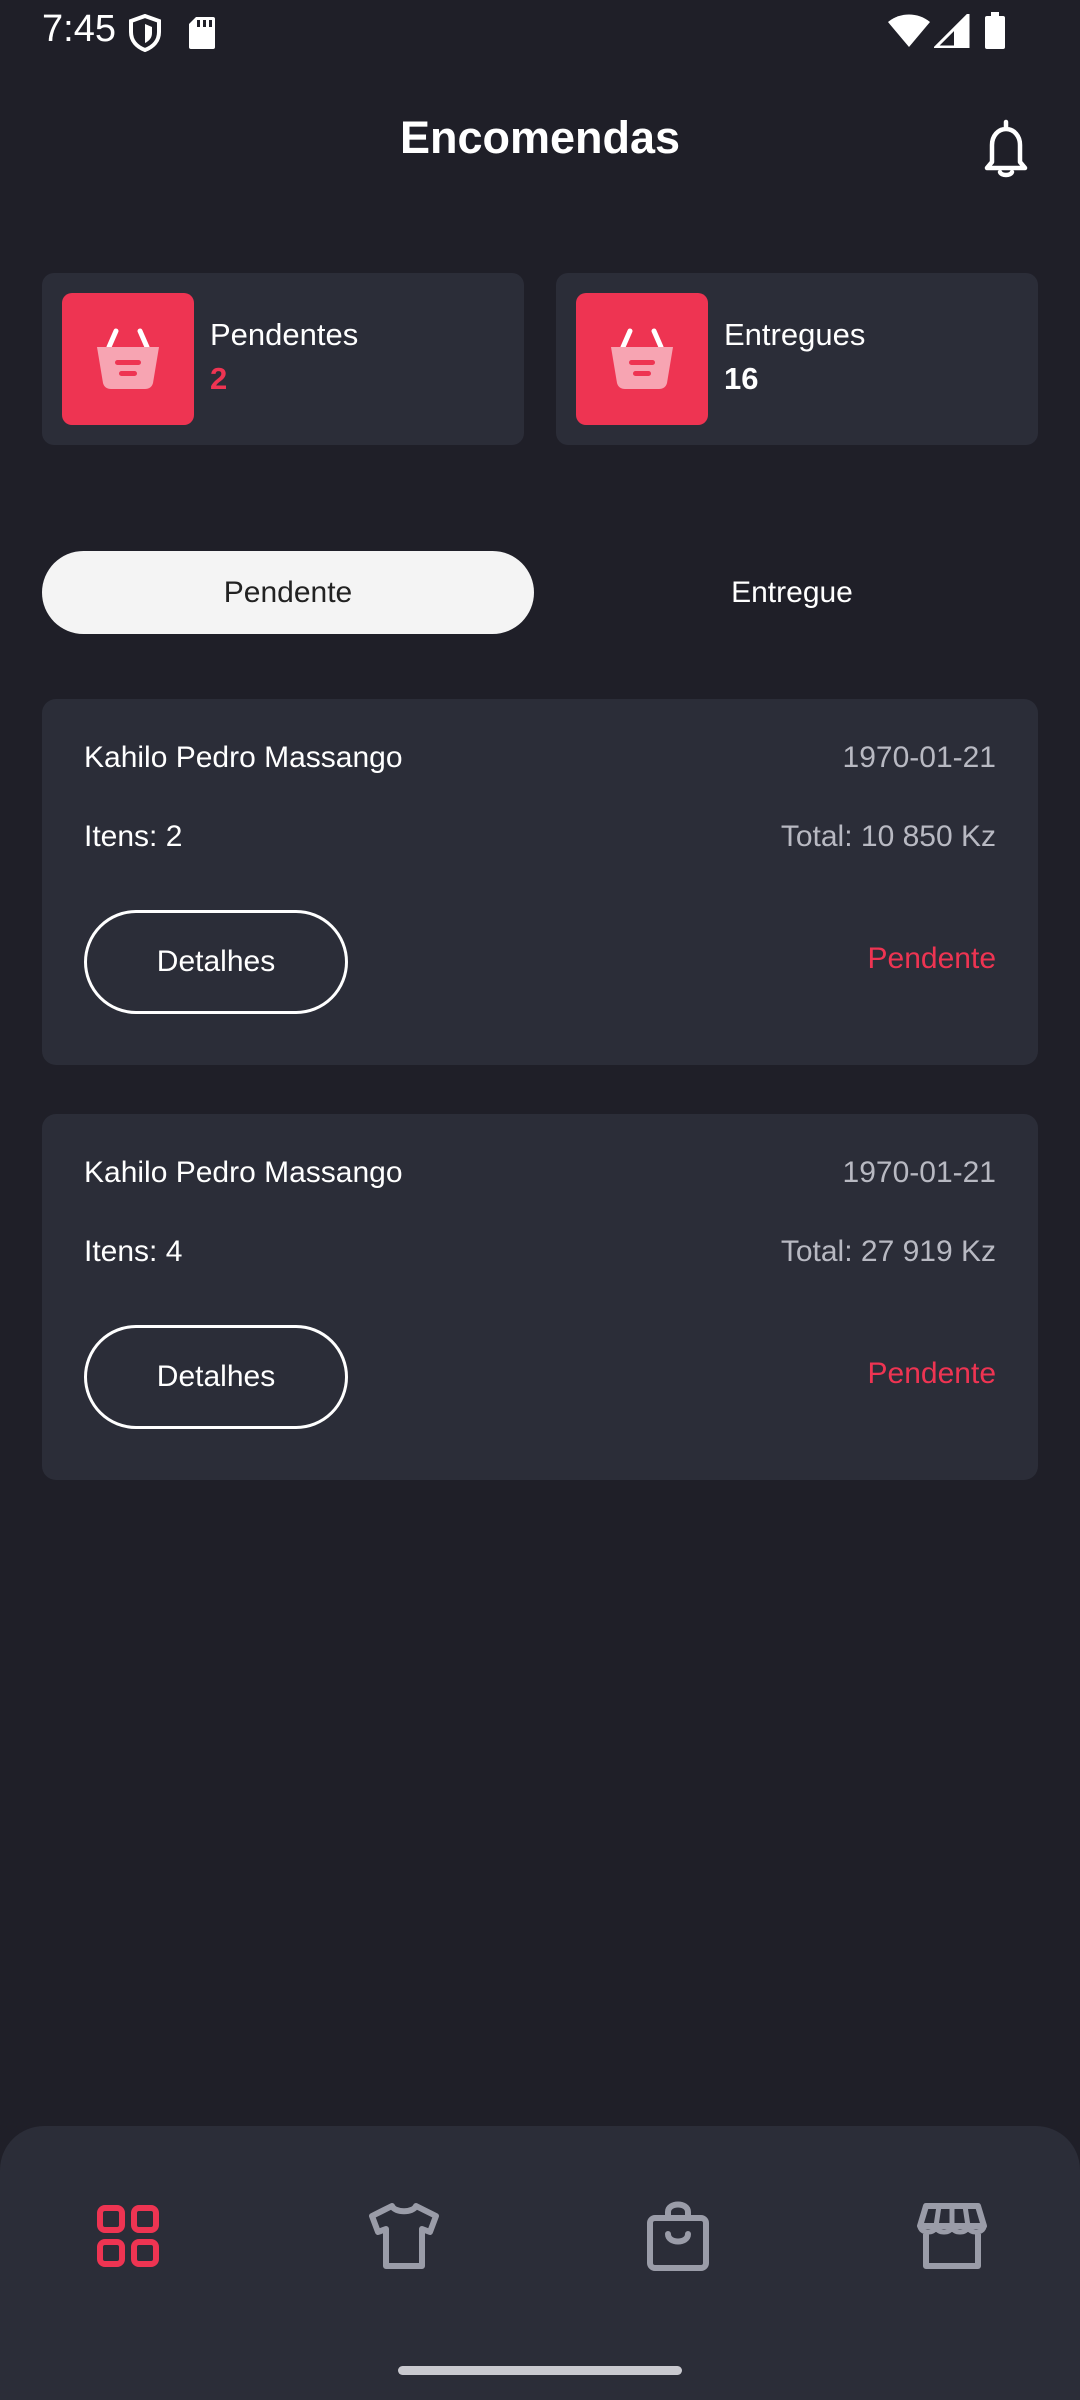  Describe the element at coordinates (797, 359) in the screenshot. I see `summary-card-delivered: Entregues 16` at that location.